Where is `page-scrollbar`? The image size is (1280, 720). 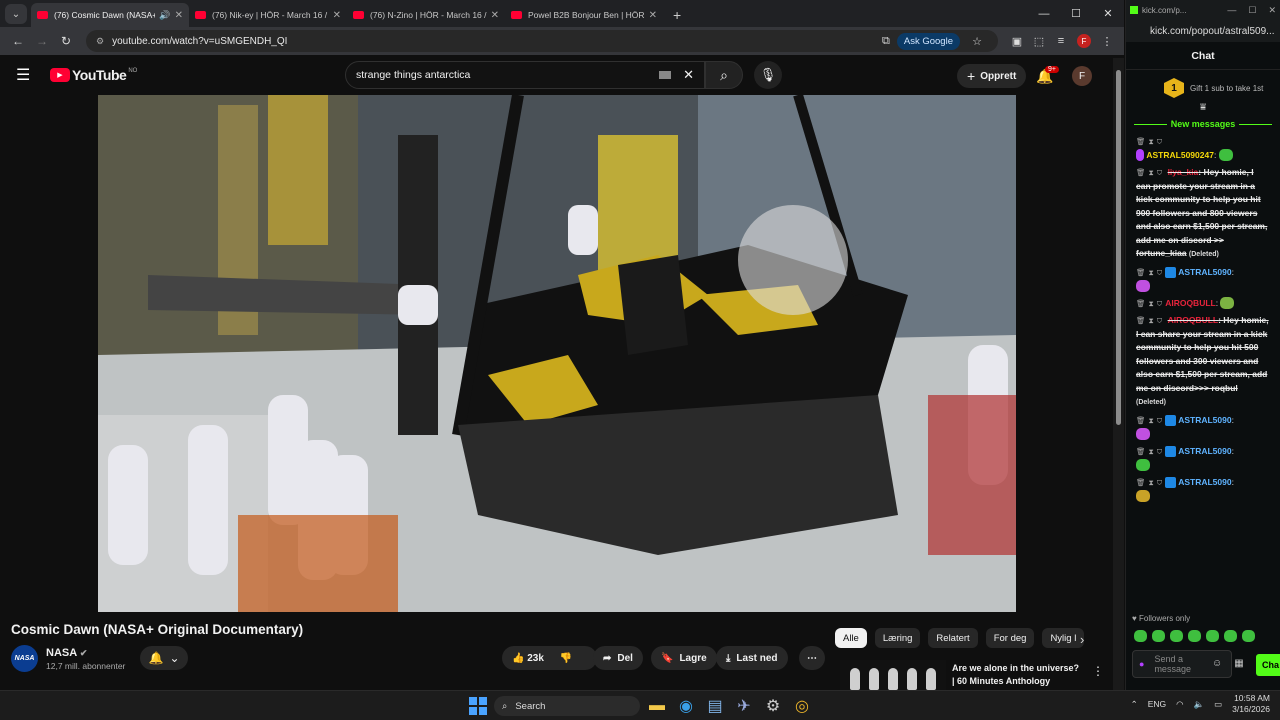
page-scrollbar is located at coordinates (1118, 374).